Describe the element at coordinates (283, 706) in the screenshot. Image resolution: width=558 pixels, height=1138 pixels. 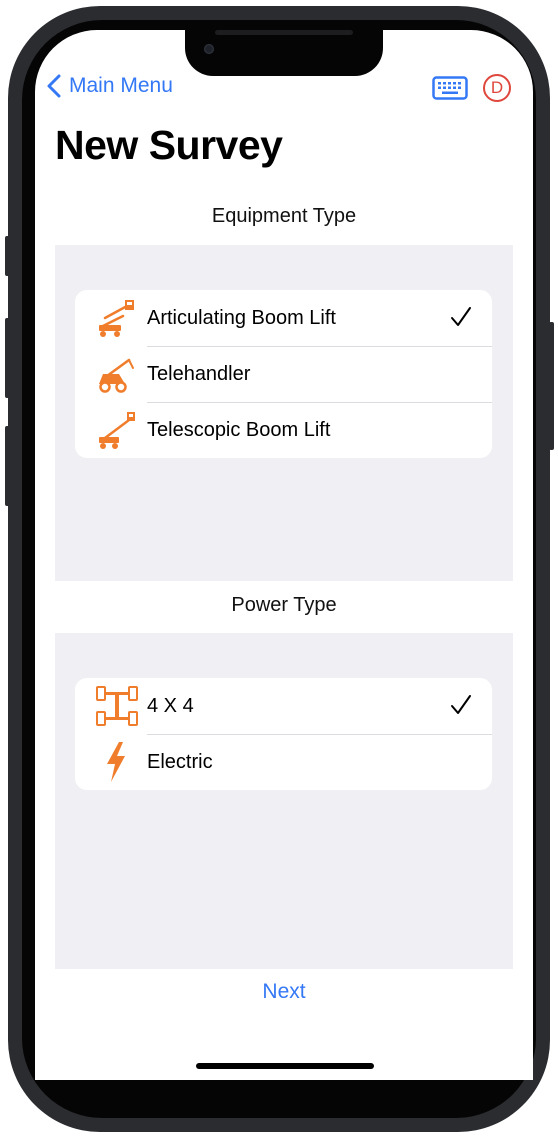
I see `list-item-4x4: 4 X 4` at that location.